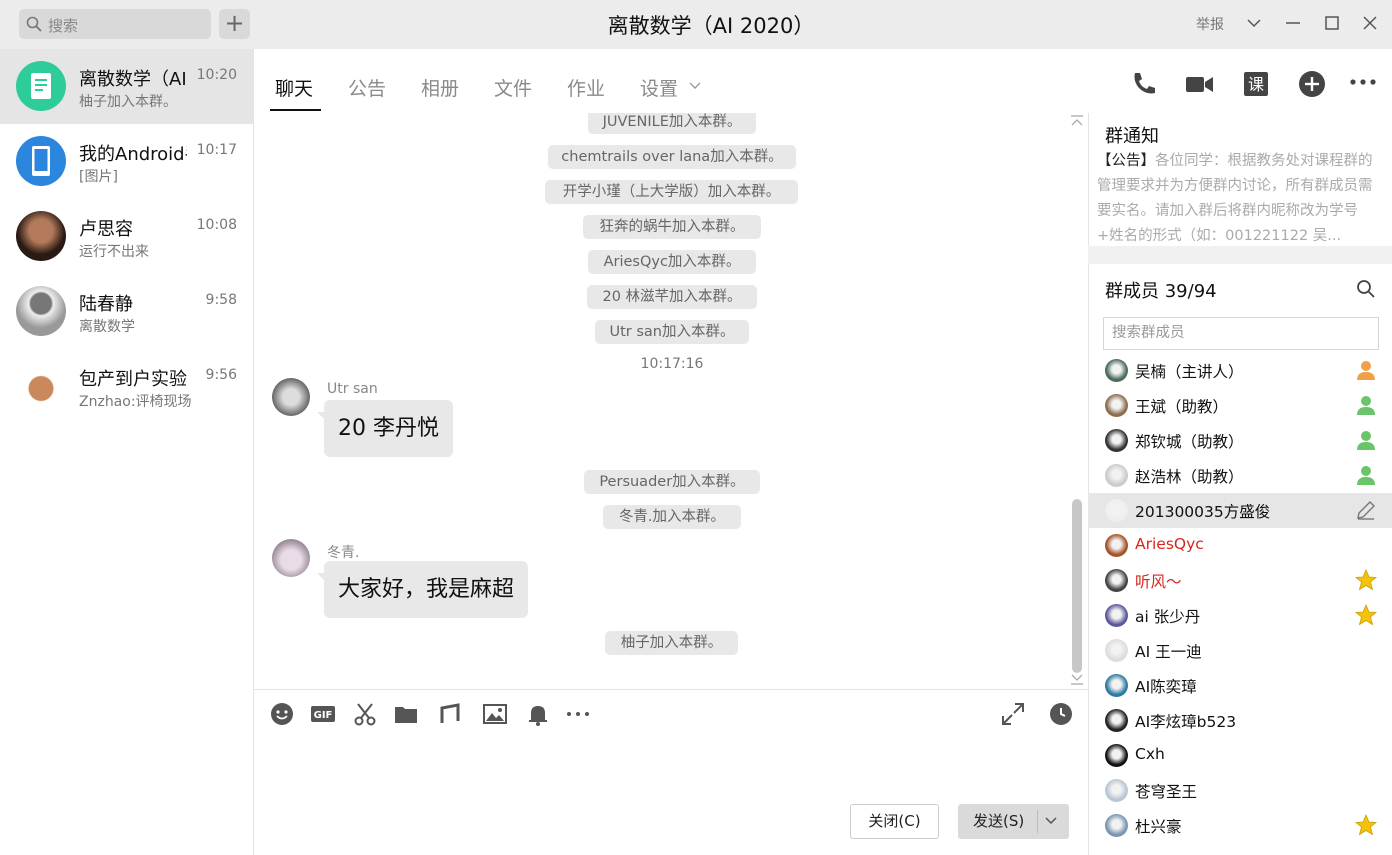 The height and width of the screenshot is (855, 1392). I want to click on member-row: 王斌（助教）, so click(1240, 405).